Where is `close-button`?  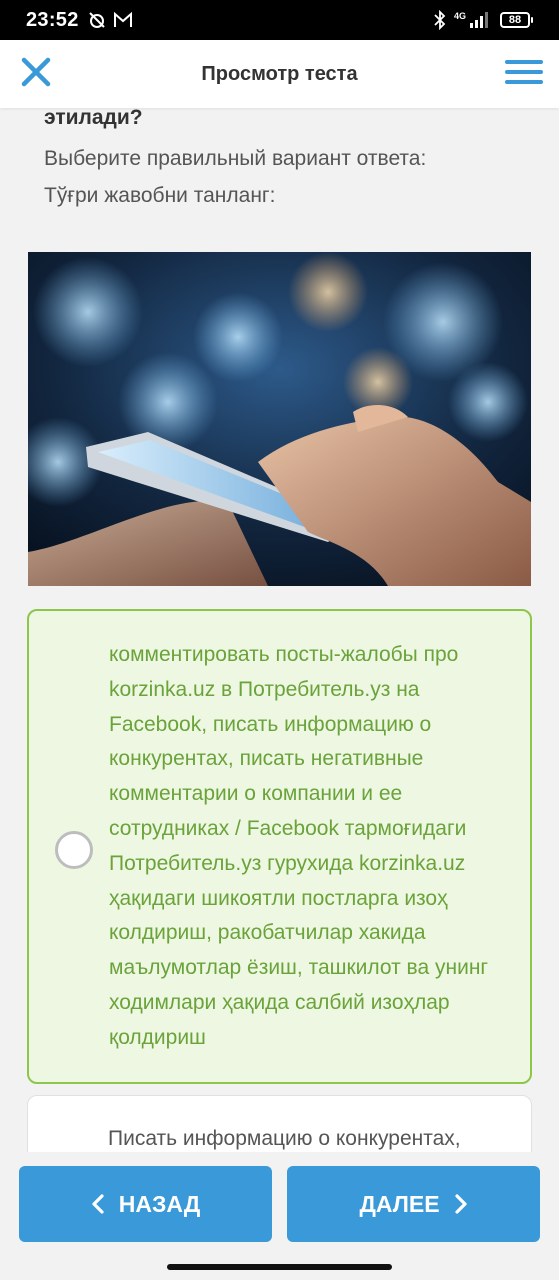
close-button is located at coordinates (36, 72).